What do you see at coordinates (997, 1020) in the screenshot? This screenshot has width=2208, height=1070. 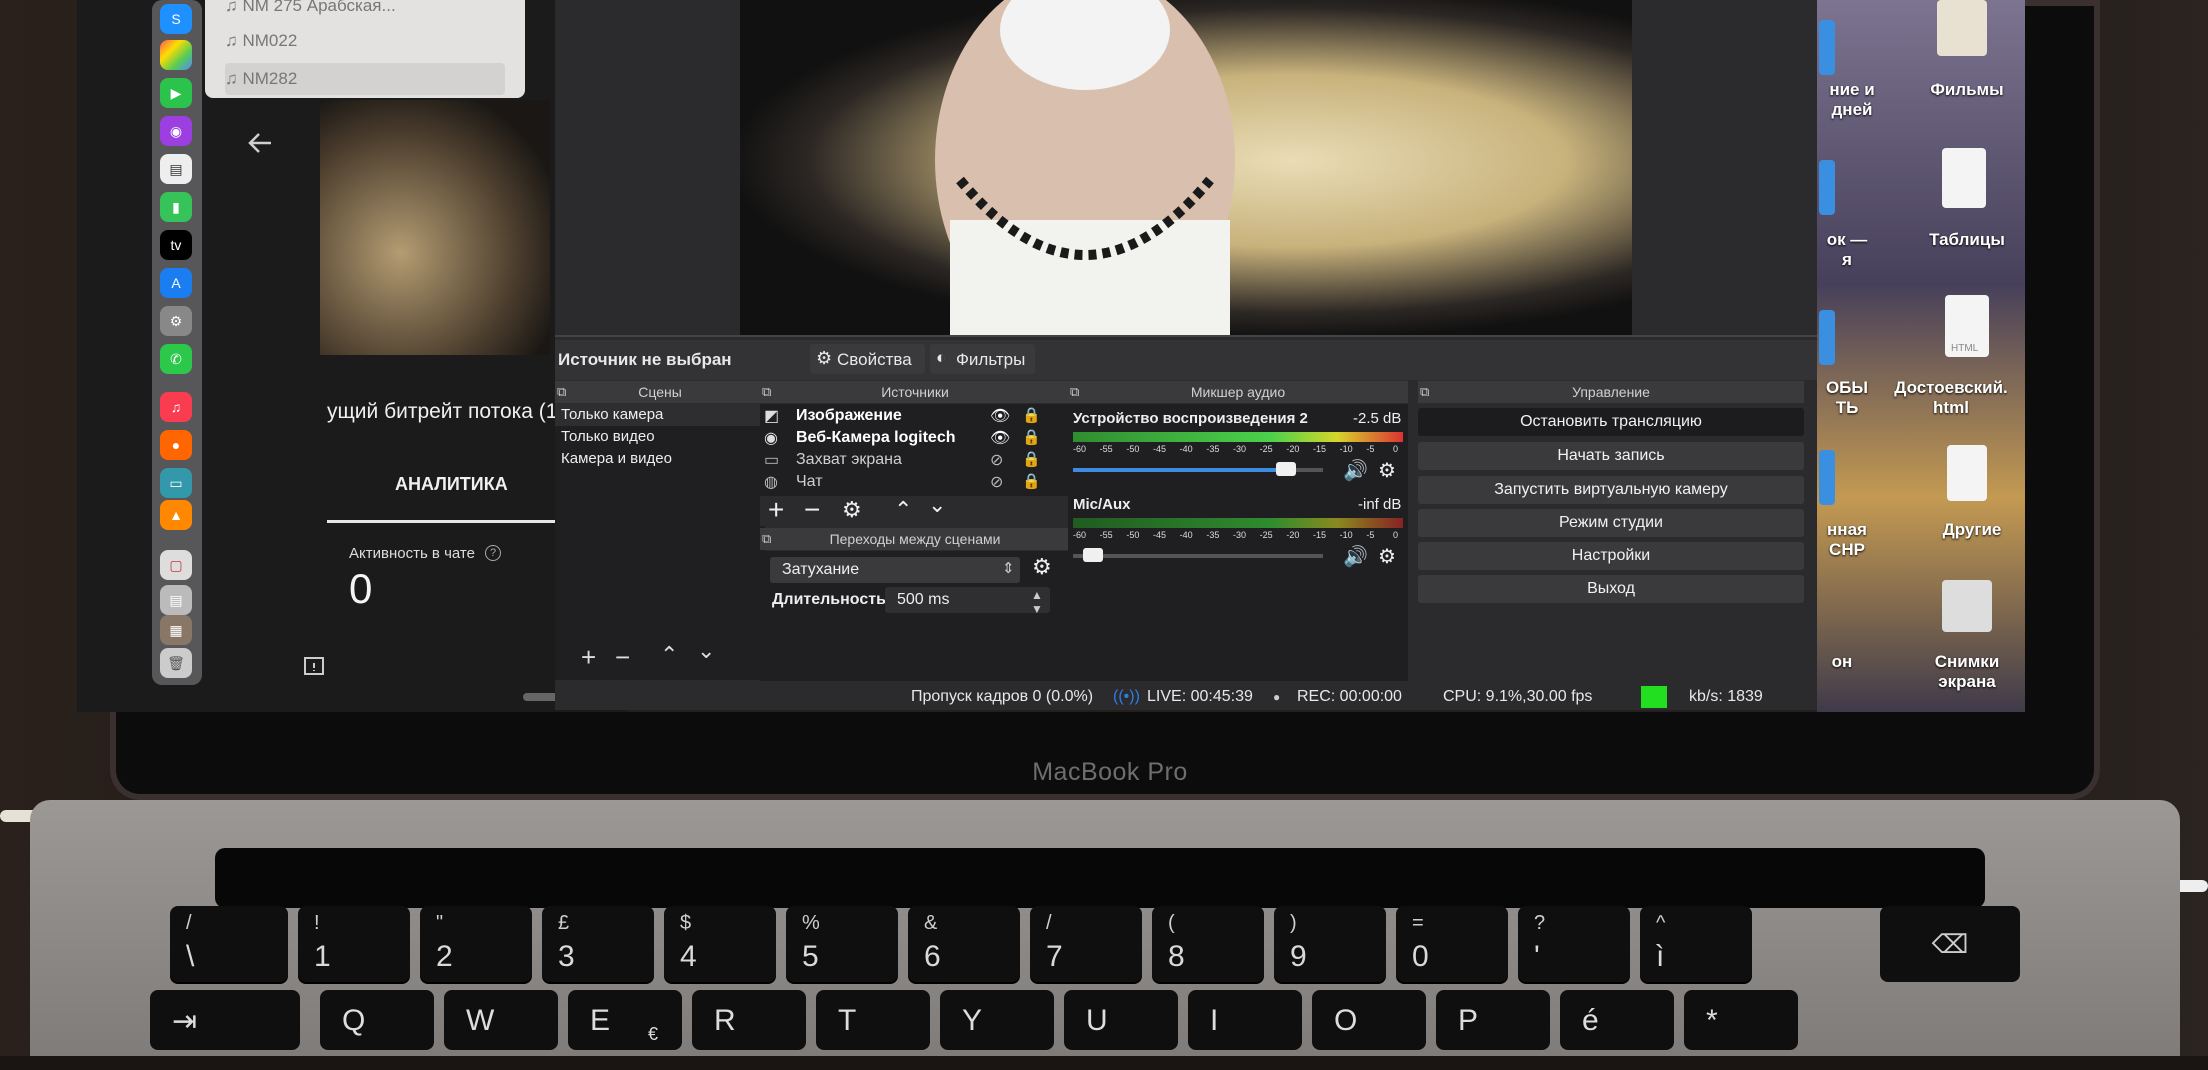 I see `key: Y` at bounding box center [997, 1020].